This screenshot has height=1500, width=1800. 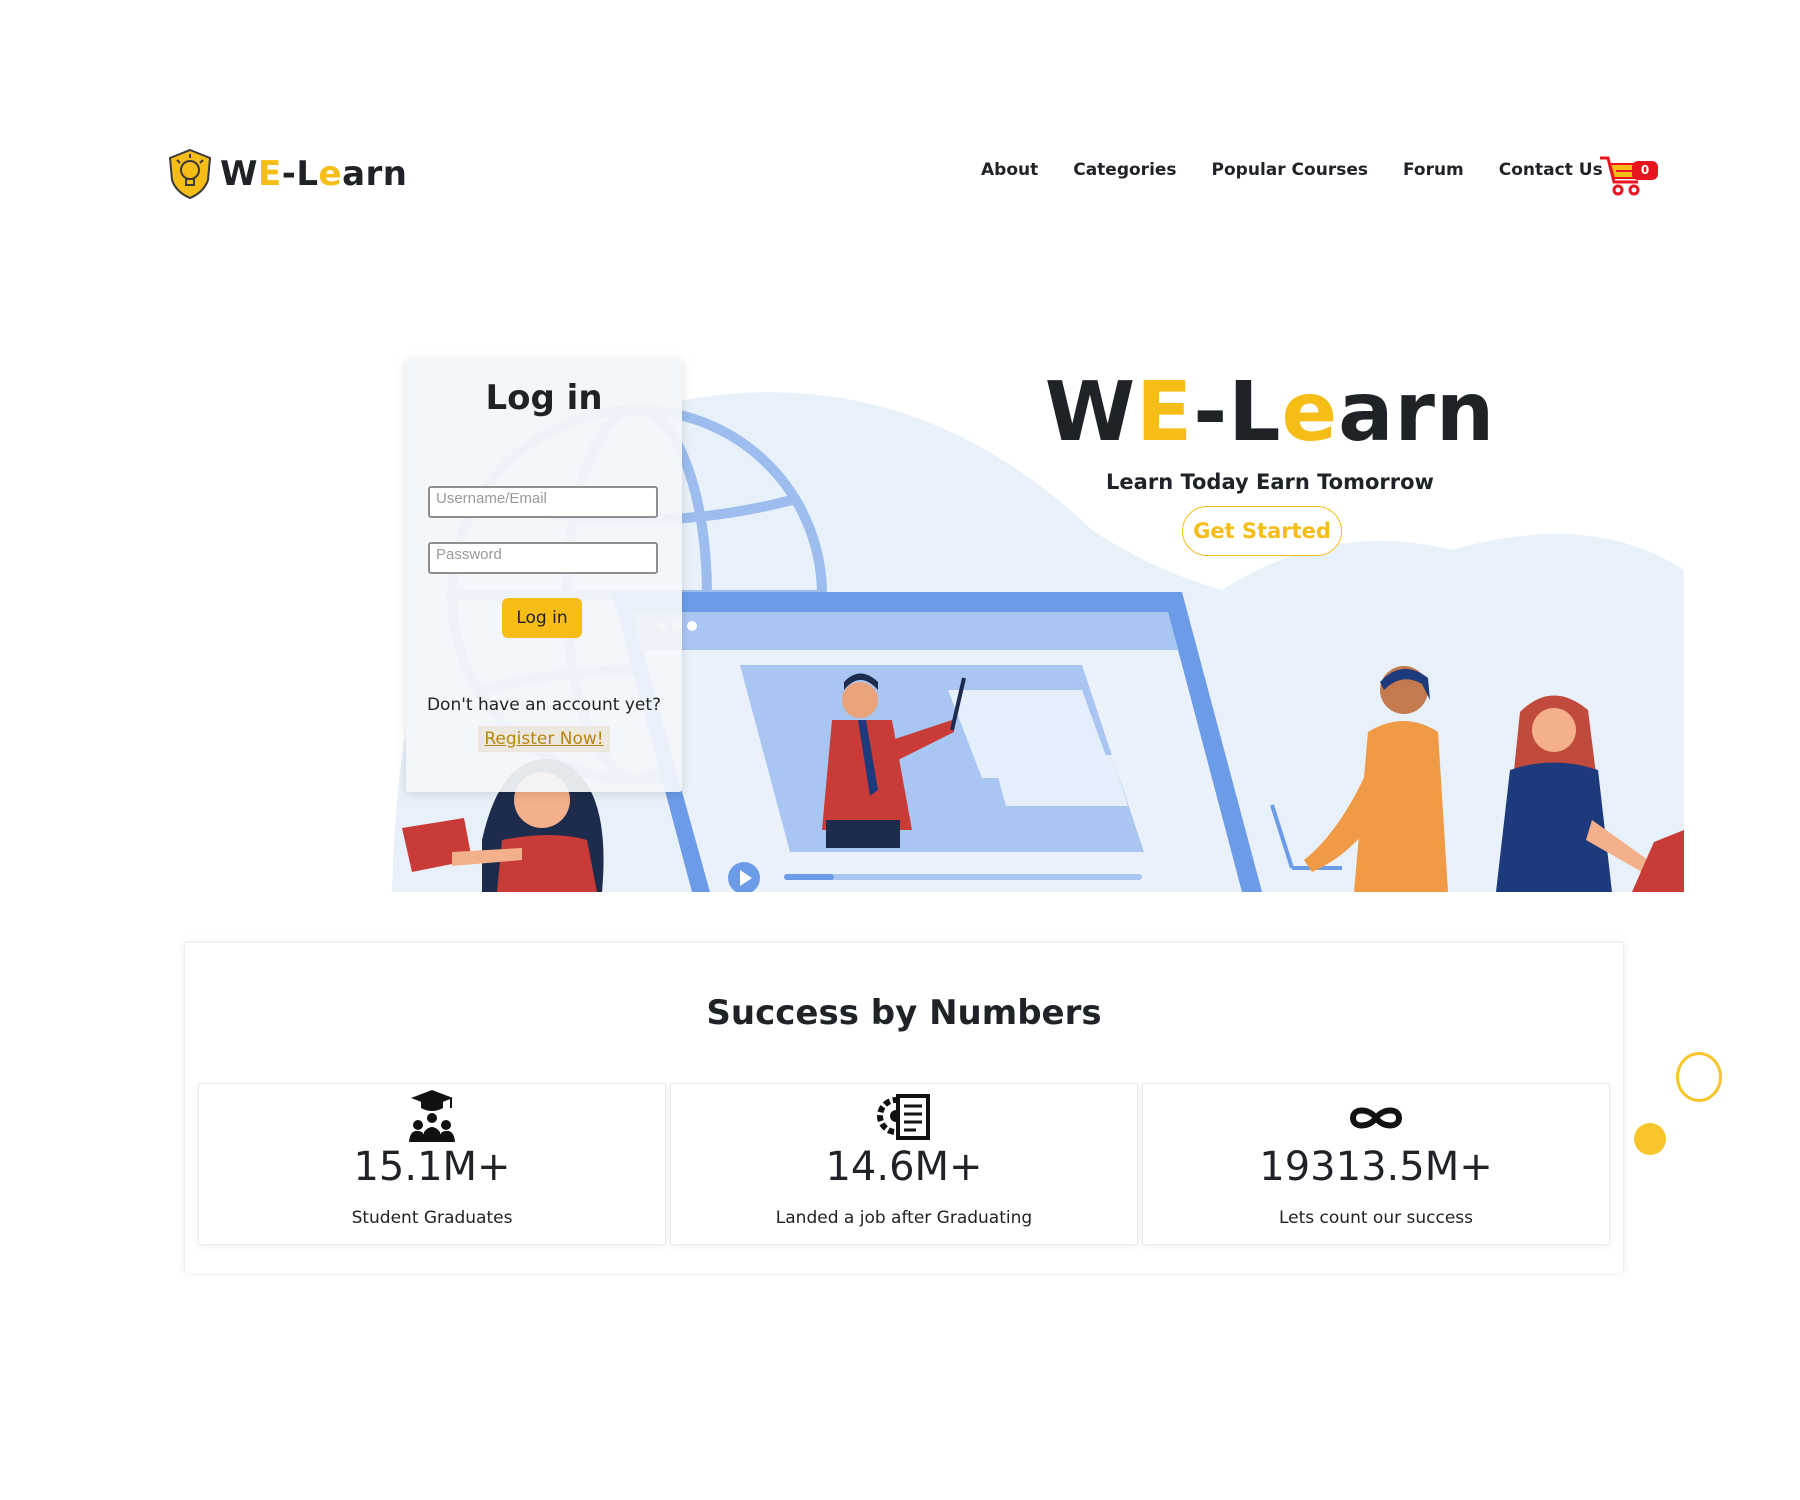 I want to click on stat-card-success: 19313.5M+ Lets count our success, so click(x=1376, y=1164).